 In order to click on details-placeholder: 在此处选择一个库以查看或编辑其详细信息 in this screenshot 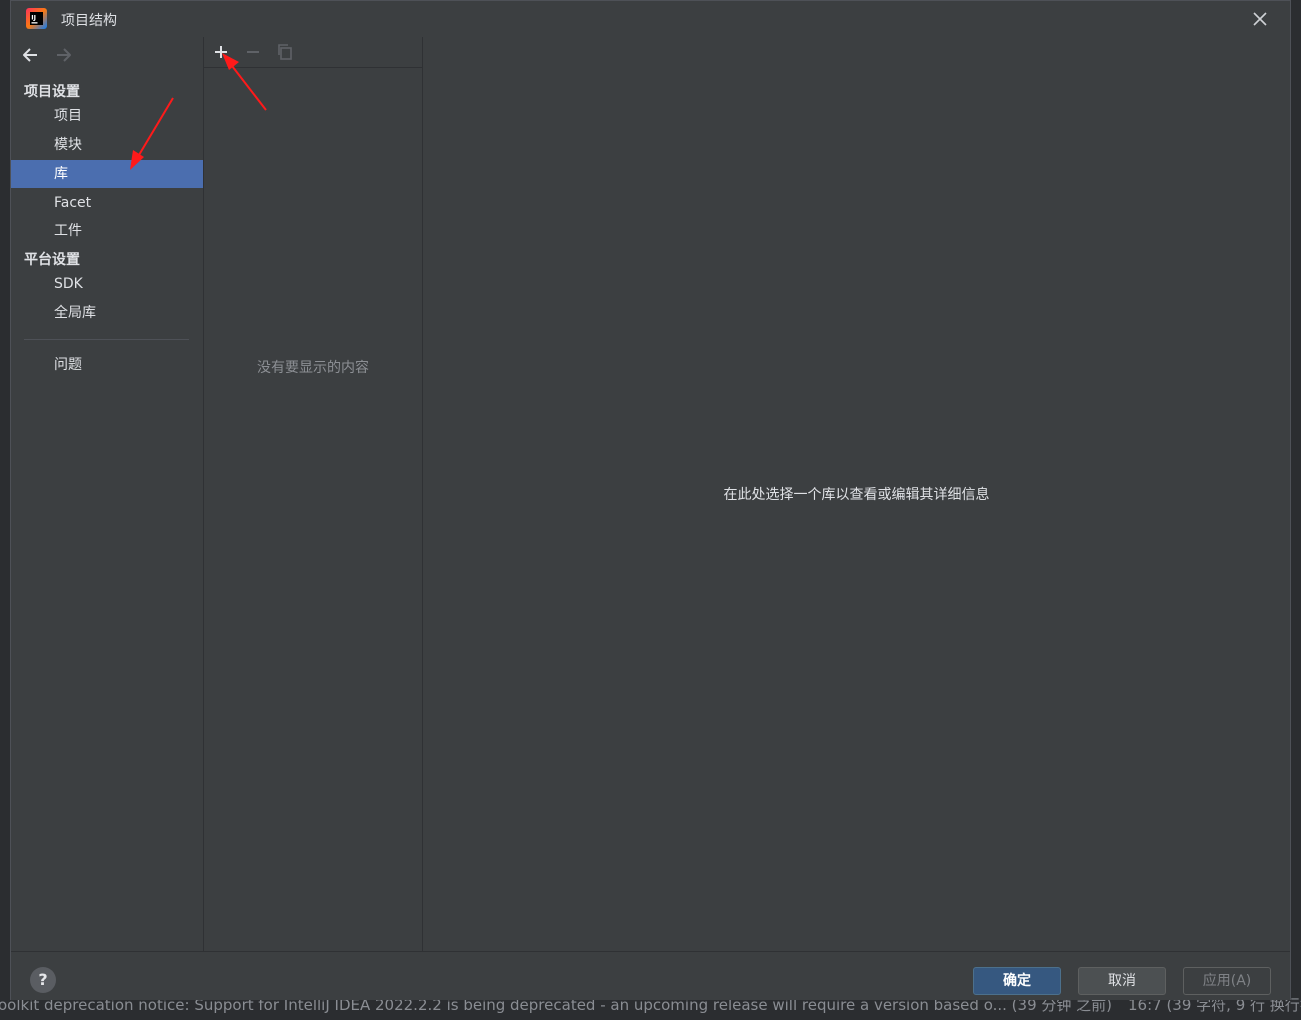, I will do `click(856, 495)`.